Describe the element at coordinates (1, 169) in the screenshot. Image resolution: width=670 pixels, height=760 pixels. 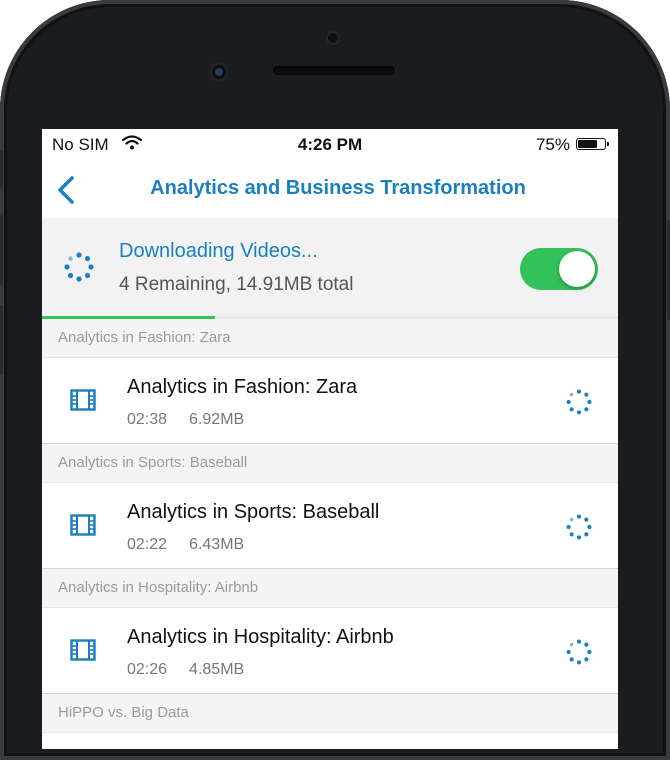
I see `mute-switch` at that location.